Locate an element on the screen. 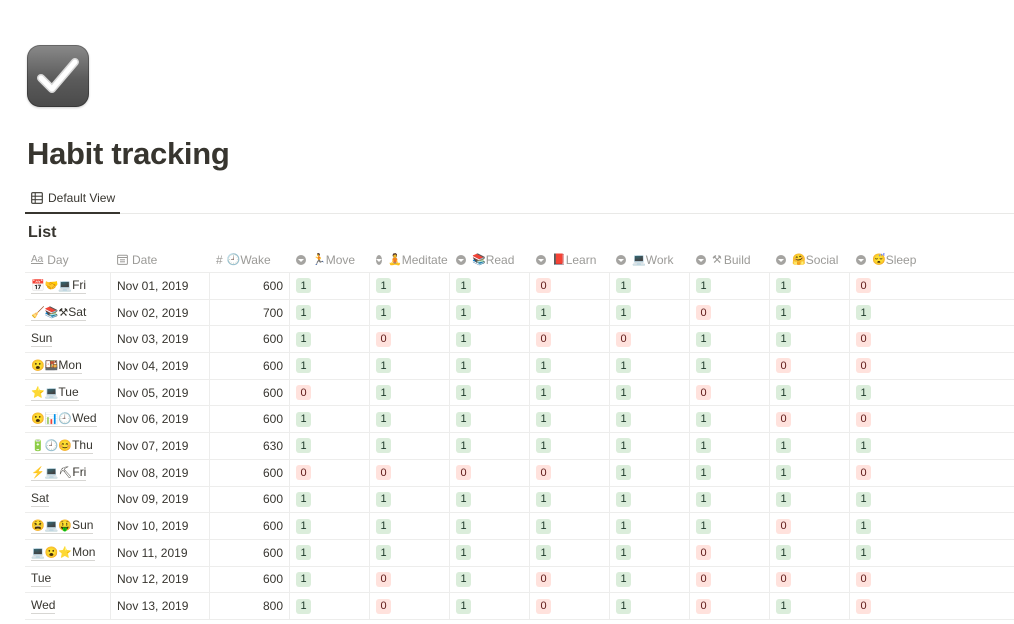 The height and width of the screenshot is (624, 1014). cell-date: Nov 13, 2019 is located at coordinates (160, 606).